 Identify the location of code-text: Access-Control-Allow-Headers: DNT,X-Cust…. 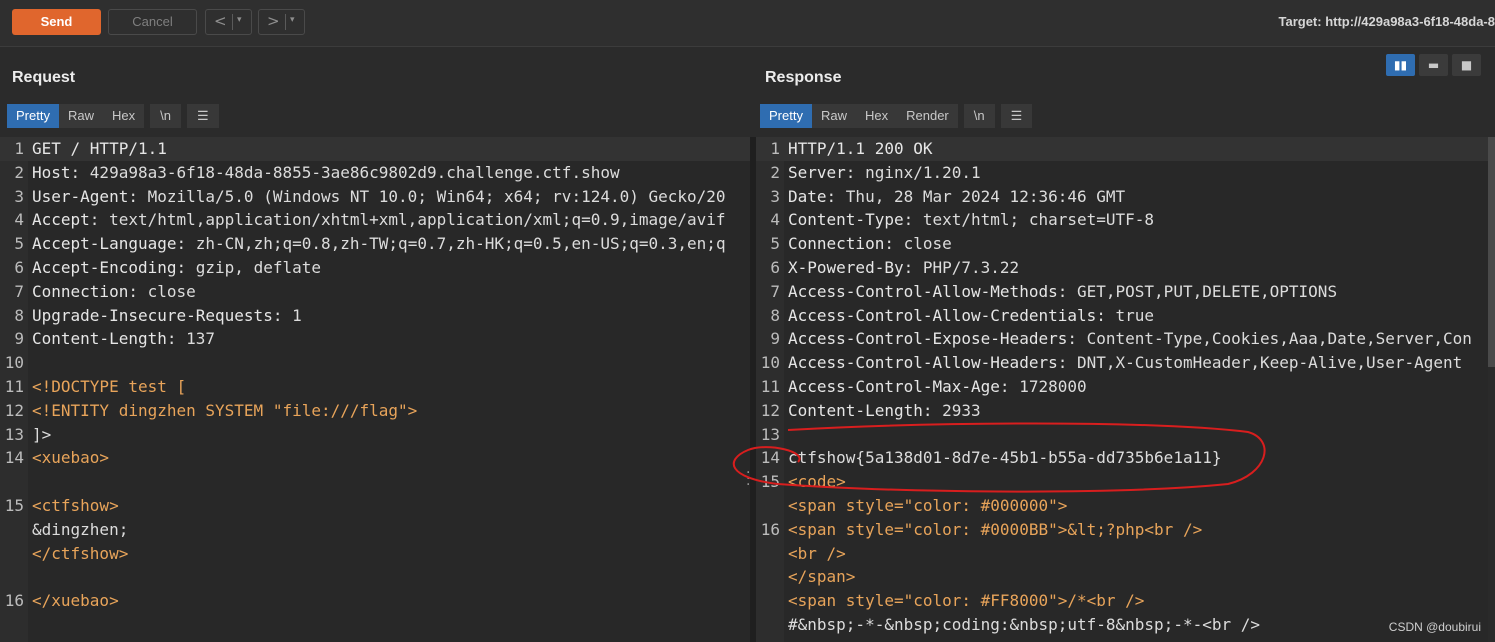
(1125, 363).